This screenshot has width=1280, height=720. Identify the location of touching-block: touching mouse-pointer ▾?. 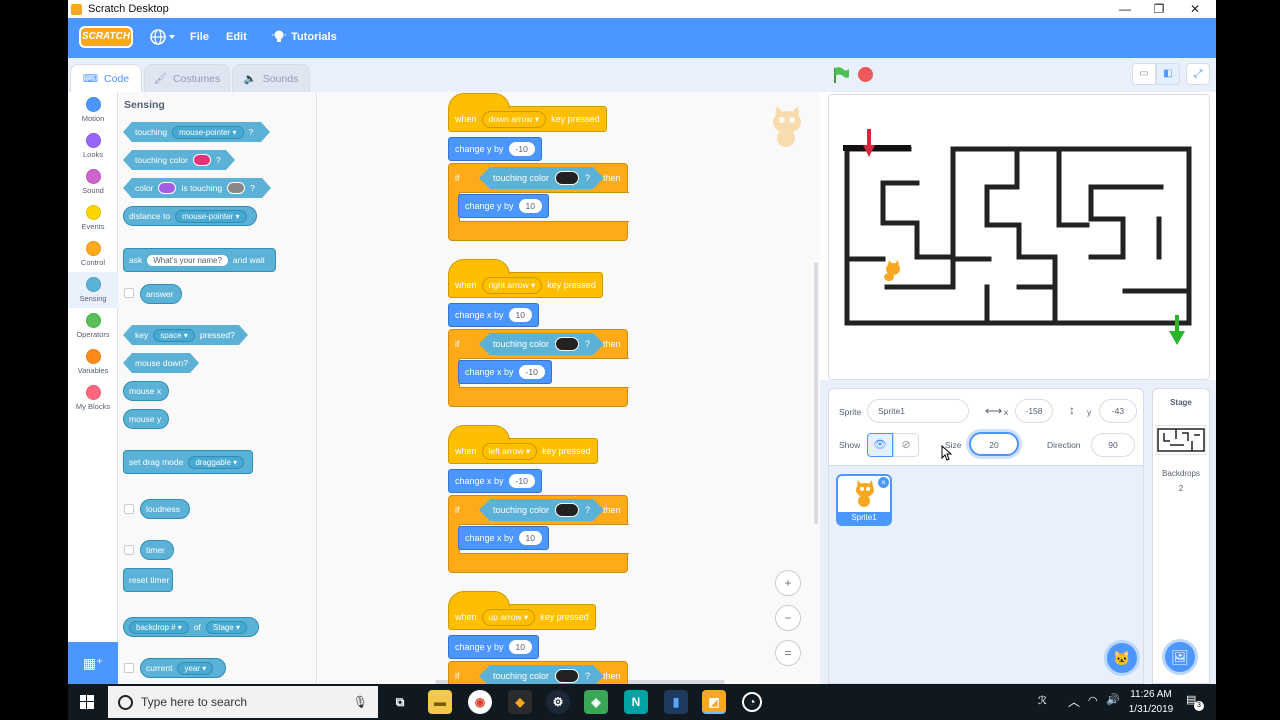
(196, 132).